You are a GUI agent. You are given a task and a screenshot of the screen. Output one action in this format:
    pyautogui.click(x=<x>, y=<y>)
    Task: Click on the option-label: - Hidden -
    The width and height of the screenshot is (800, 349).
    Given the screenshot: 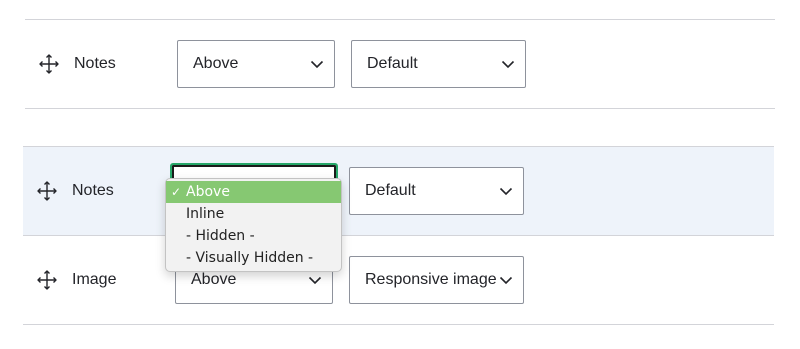 What is the action you would take?
    pyautogui.click(x=220, y=236)
    